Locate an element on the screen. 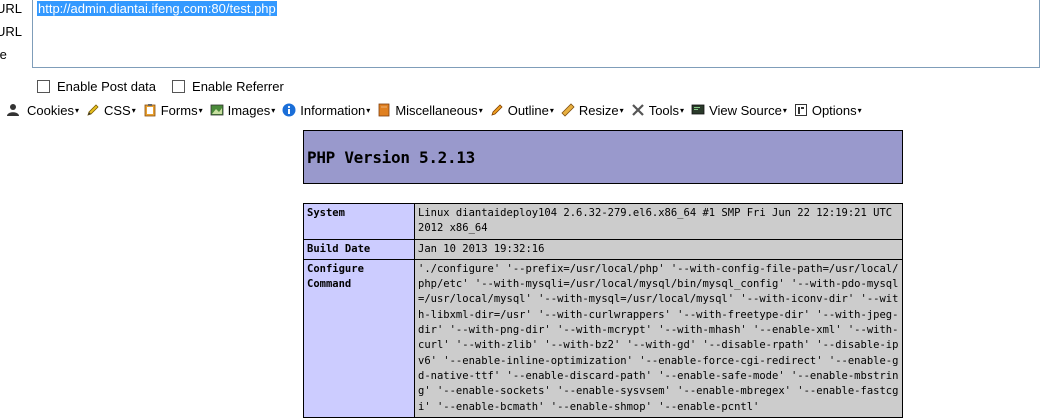  tools-icon is located at coordinates (637, 110).